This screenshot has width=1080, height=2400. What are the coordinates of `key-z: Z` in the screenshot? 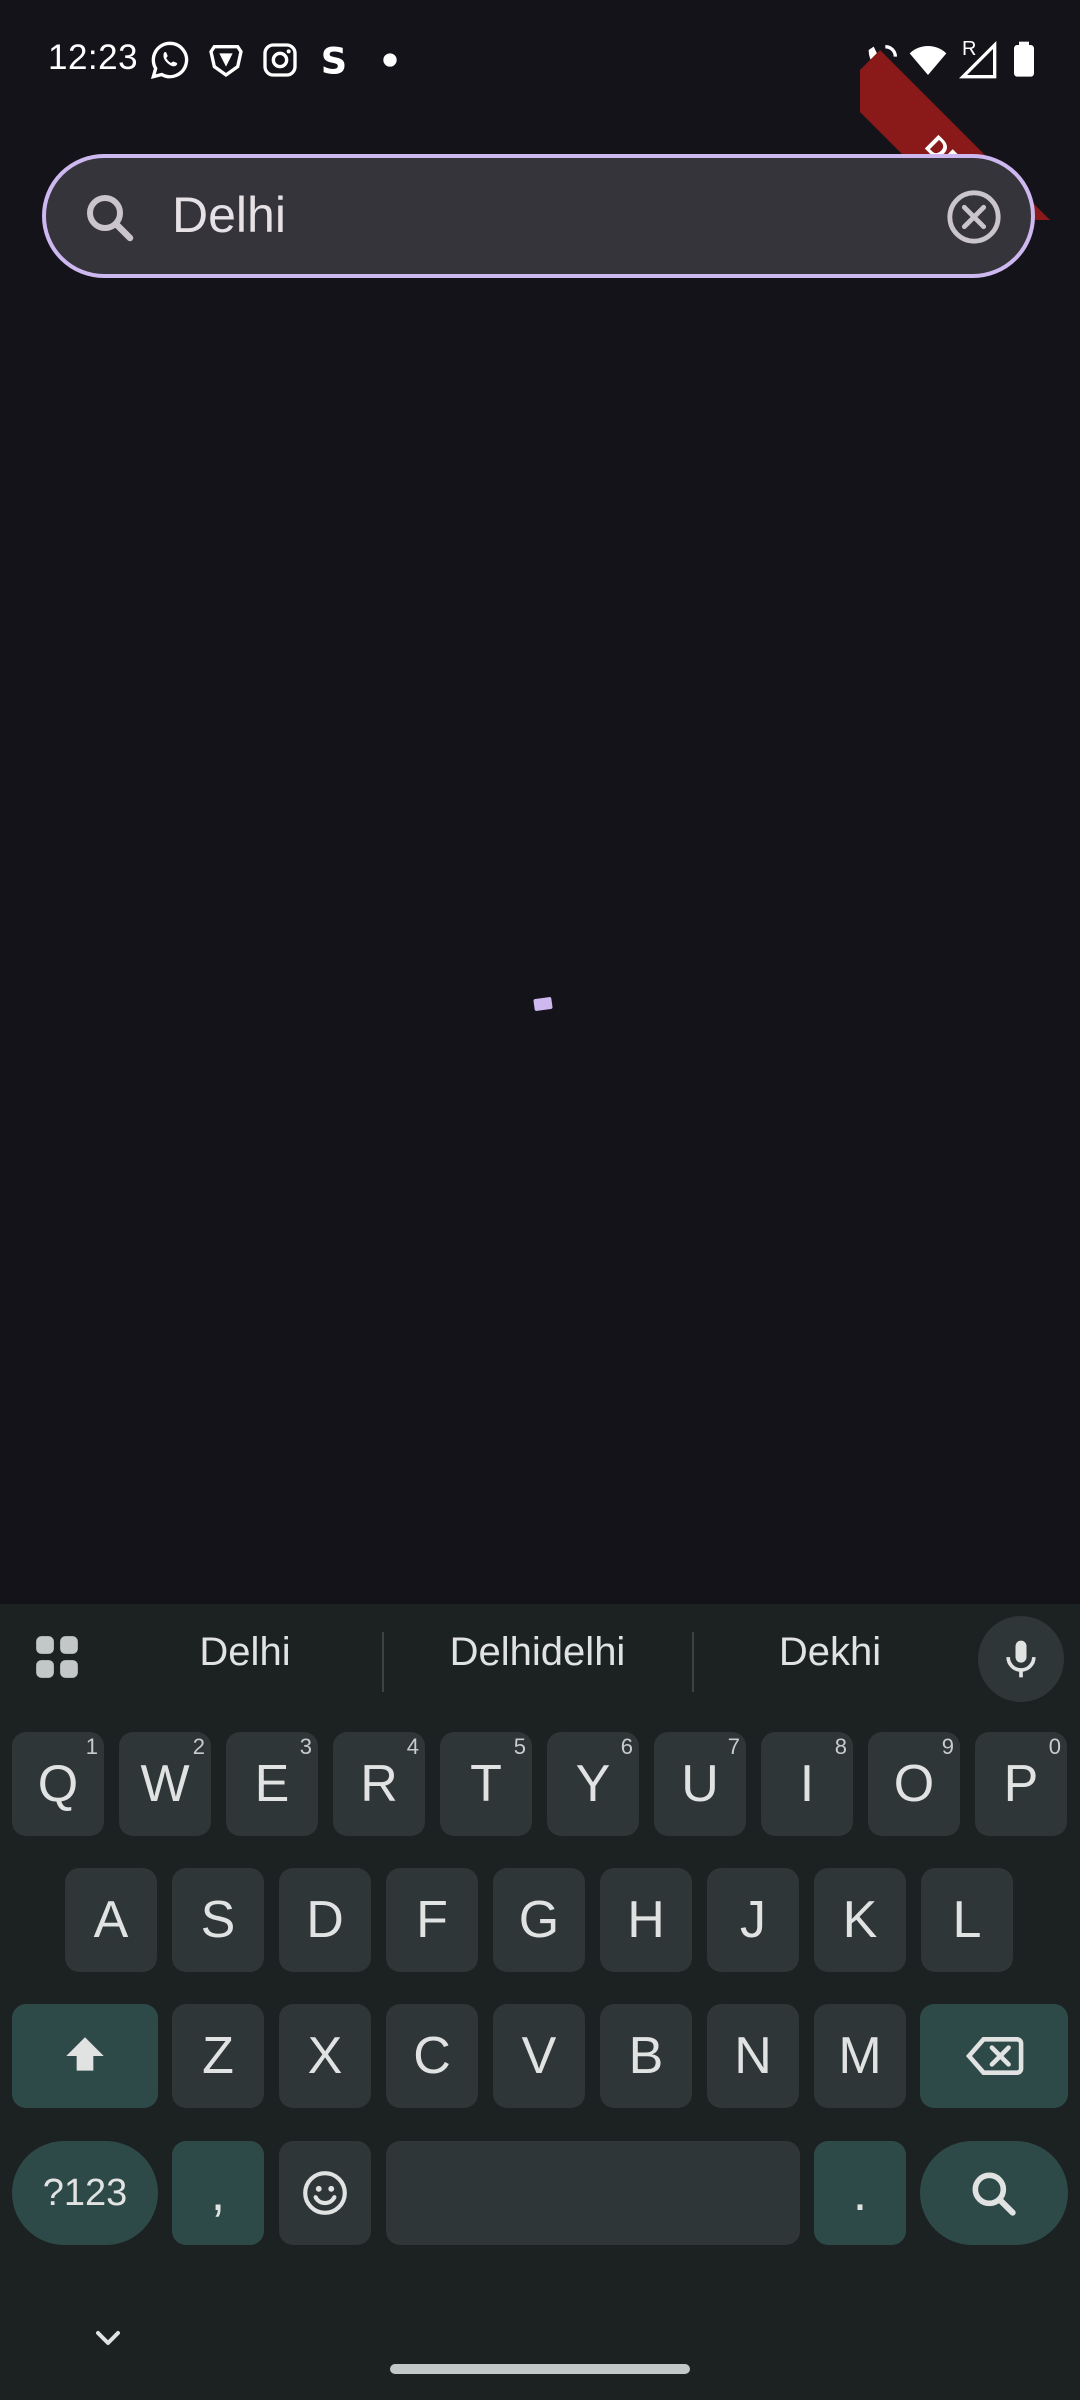 It's located at (218, 2056).